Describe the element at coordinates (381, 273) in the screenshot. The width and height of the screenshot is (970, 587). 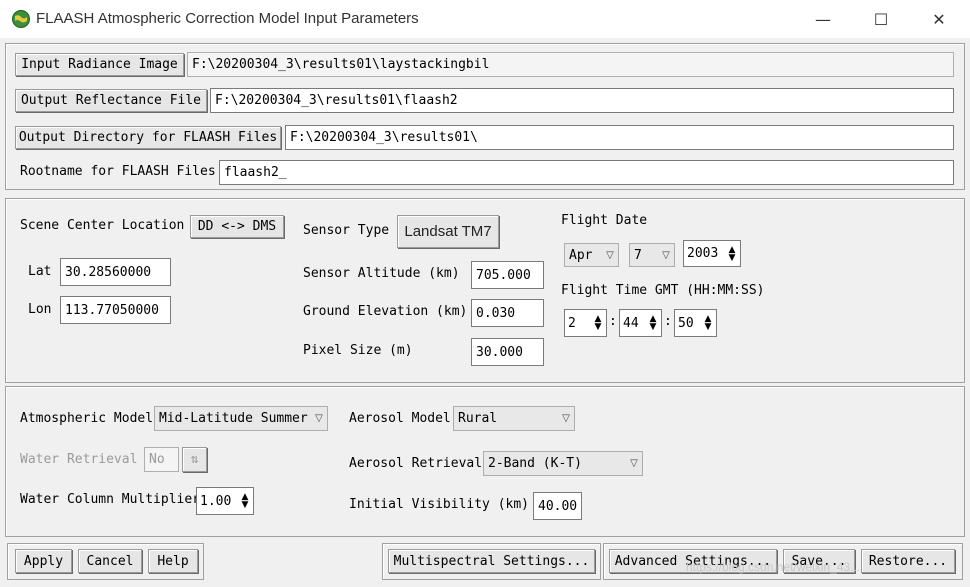
I see `sensor-altitude-label: Sensor Altitude (km)` at that location.